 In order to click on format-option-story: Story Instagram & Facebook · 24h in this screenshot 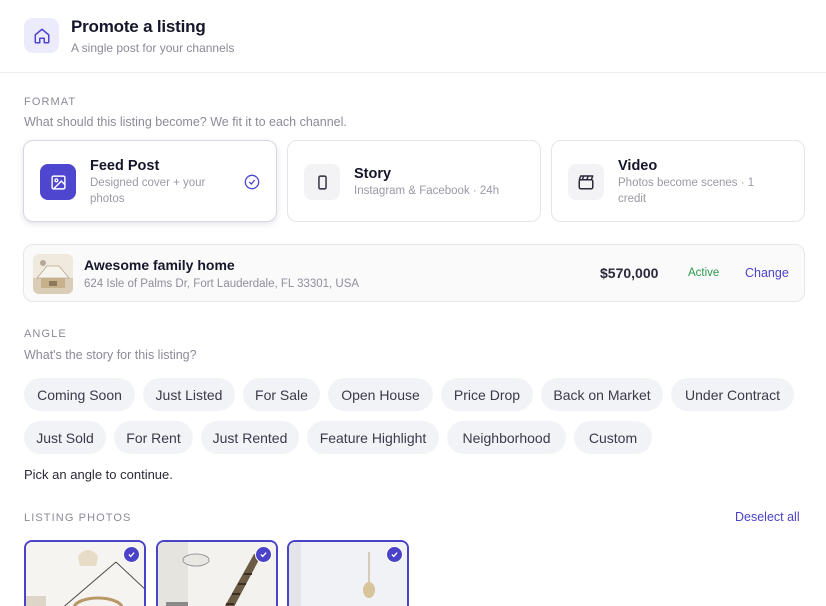, I will do `click(414, 181)`.